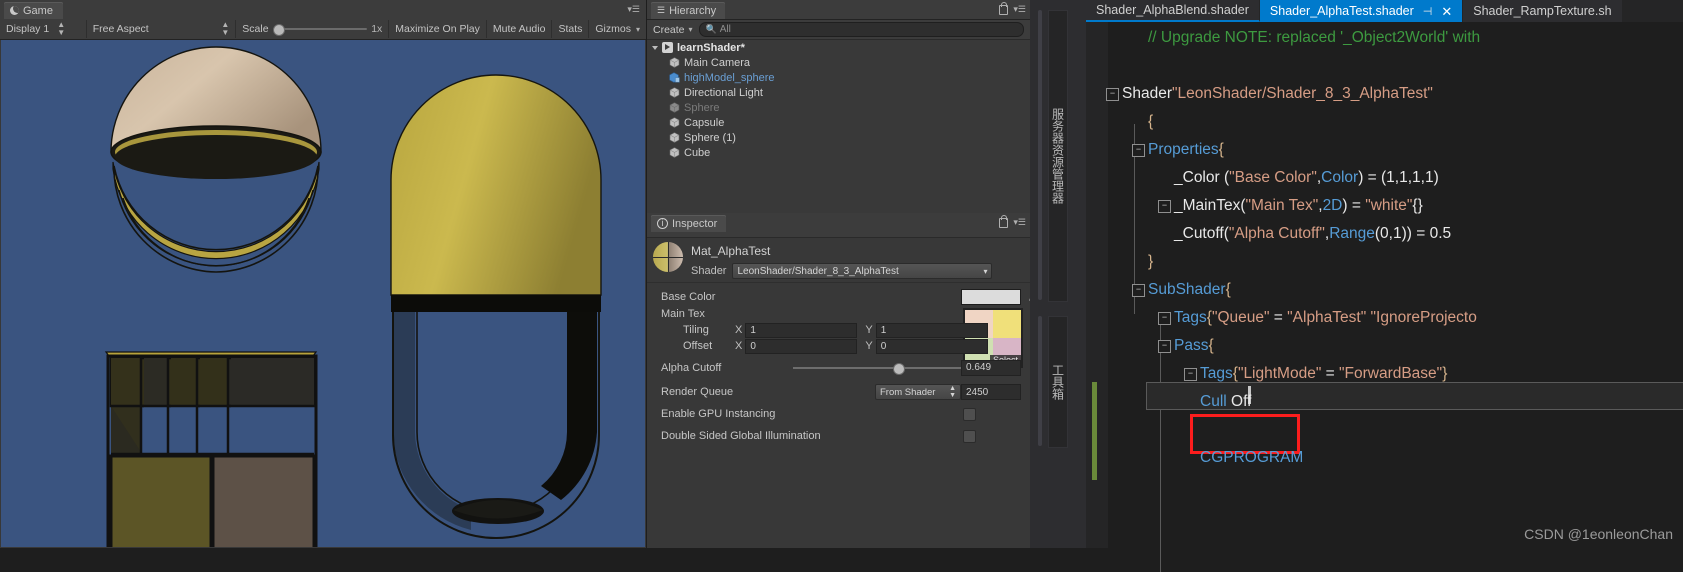 Image resolution: width=1683 pixels, height=572 pixels. I want to click on pin-icon: ⊣, so click(1428, 11).